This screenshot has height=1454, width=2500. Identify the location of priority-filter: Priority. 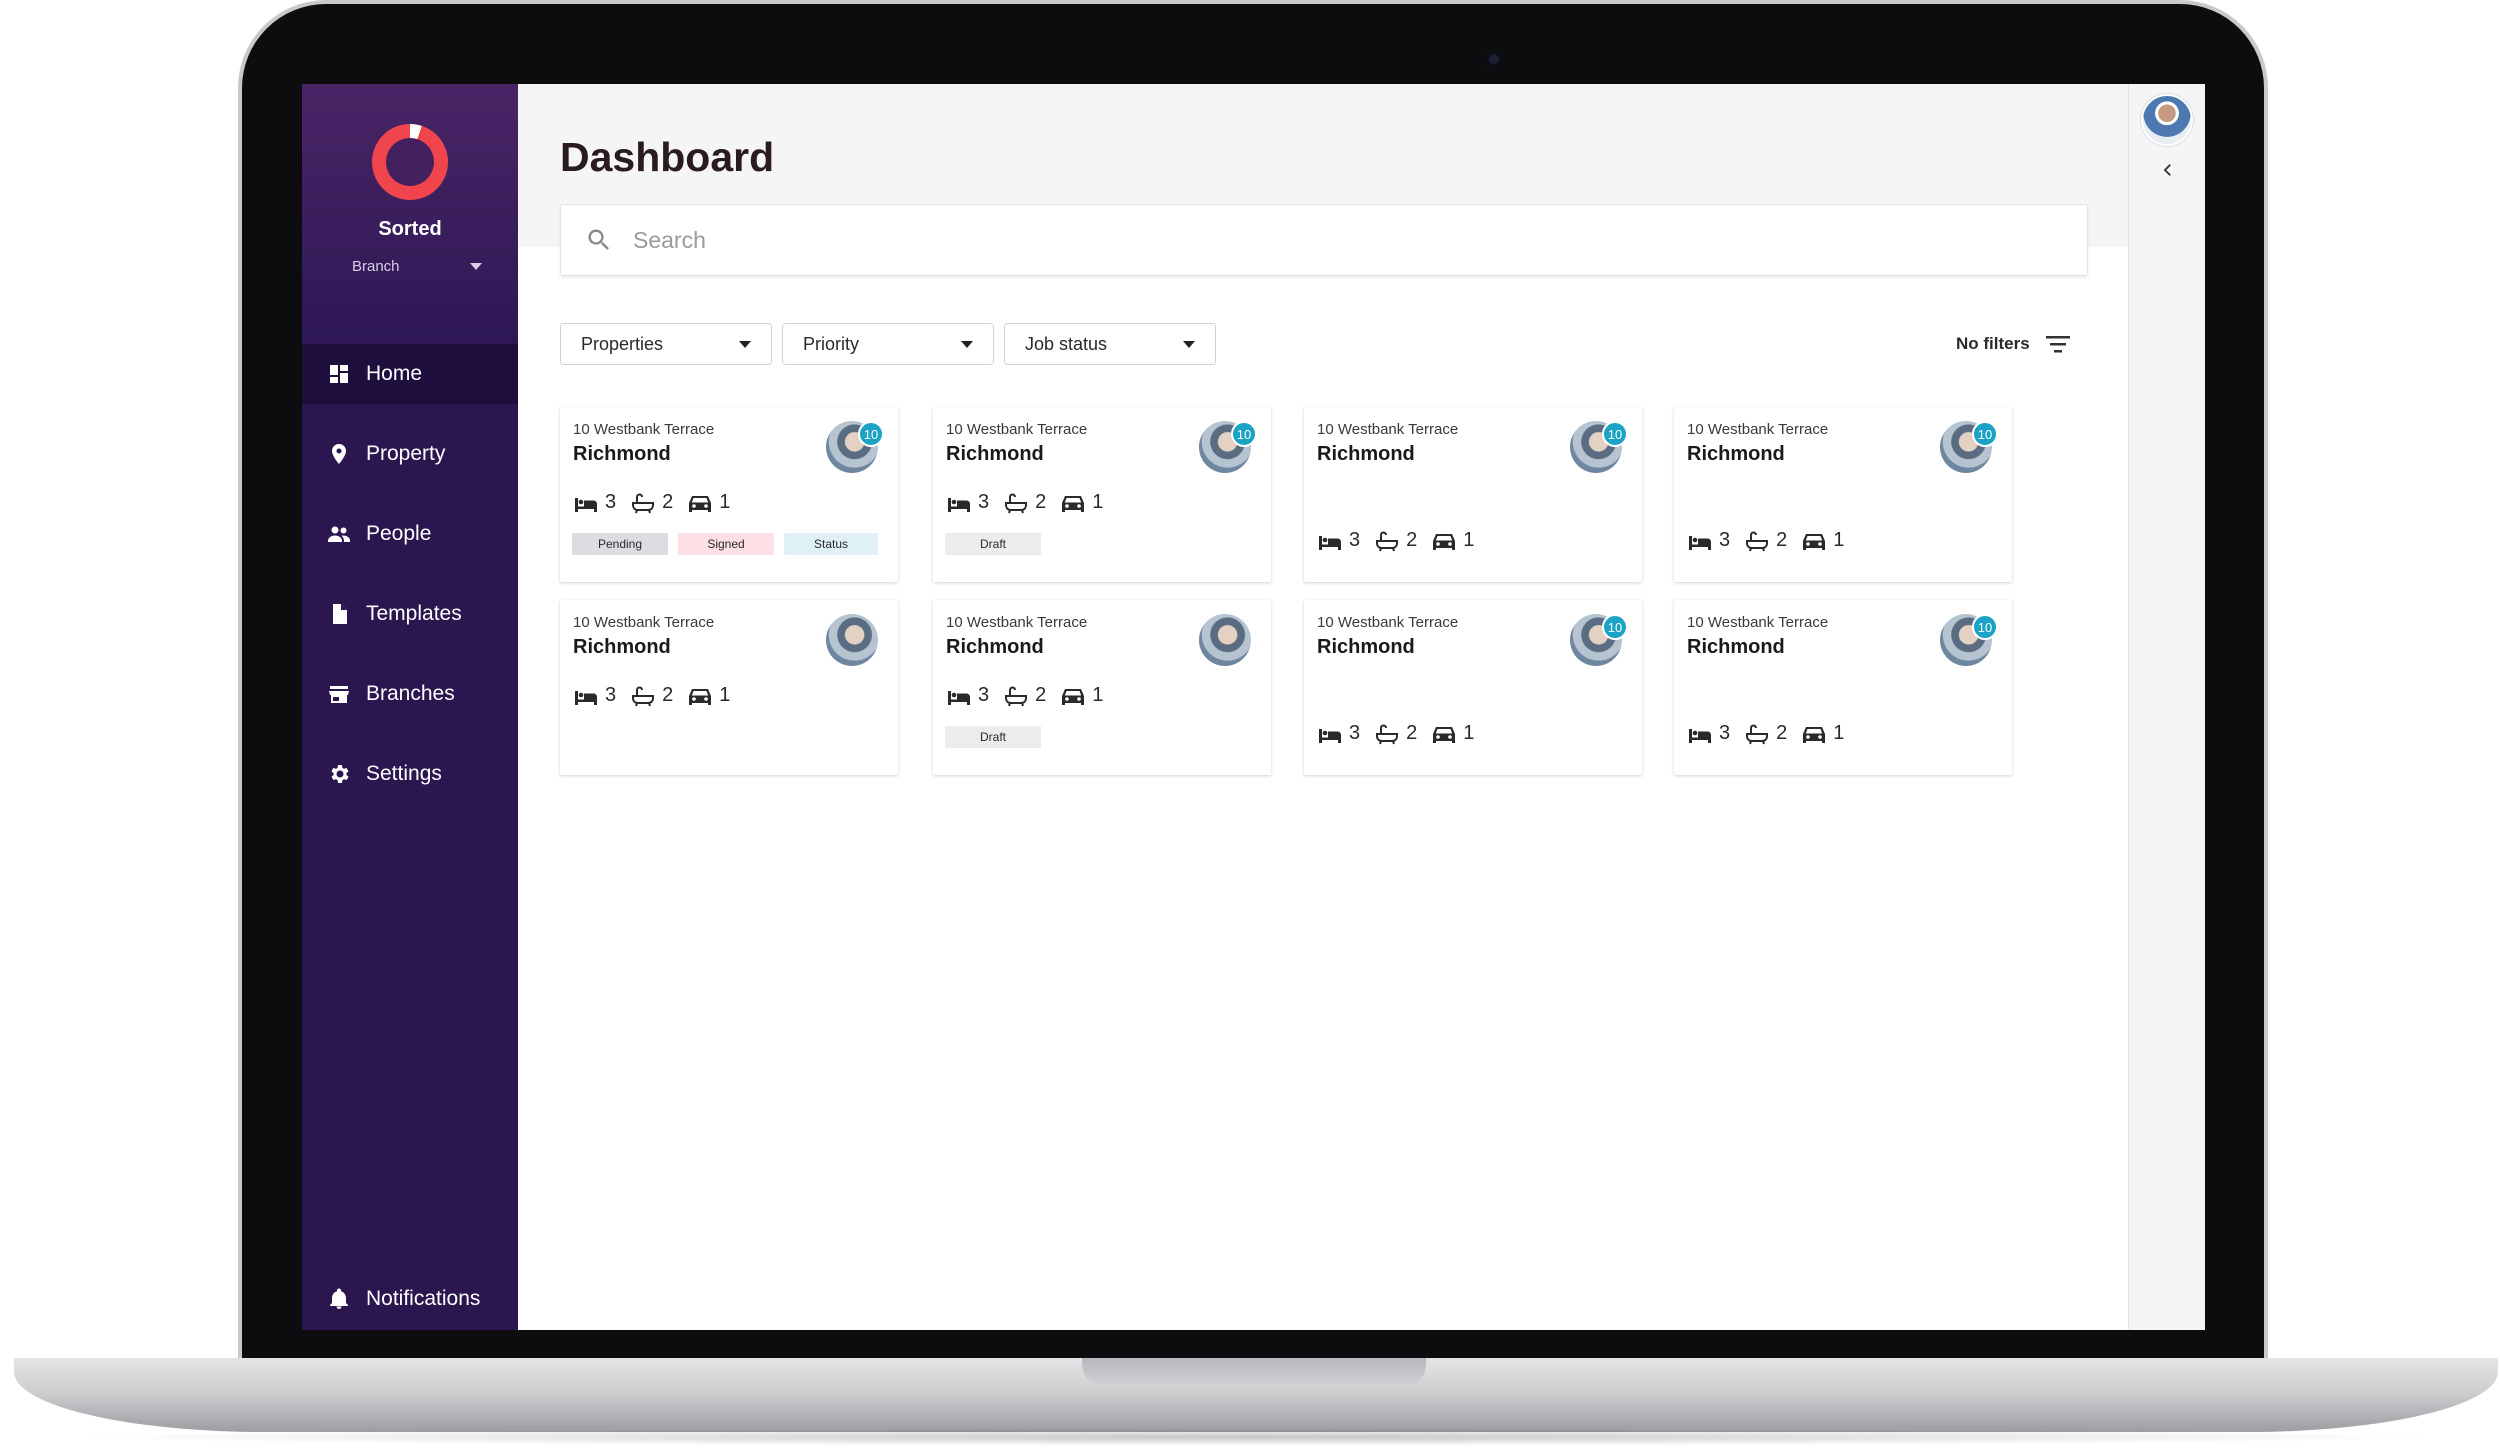
(888, 344).